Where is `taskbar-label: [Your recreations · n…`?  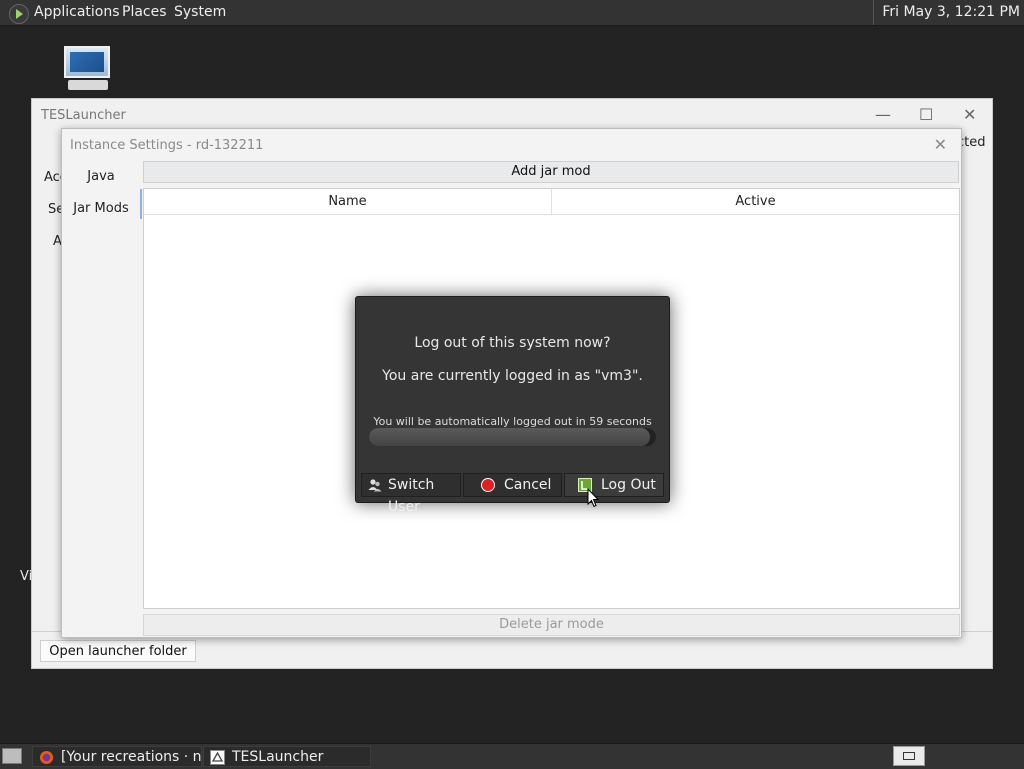
taskbar-label: [Your recreations · n… is located at coordinates (138, 757).